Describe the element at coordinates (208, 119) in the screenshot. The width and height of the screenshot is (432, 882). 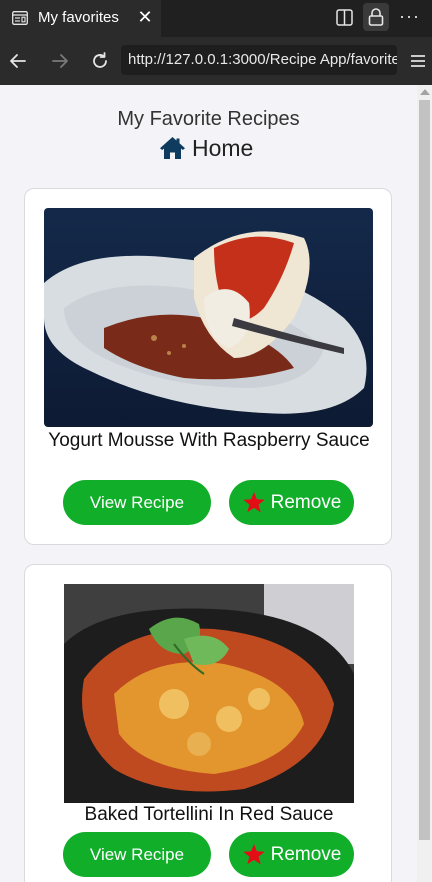
I see `page-title: My Favorite Recipes` at that location.